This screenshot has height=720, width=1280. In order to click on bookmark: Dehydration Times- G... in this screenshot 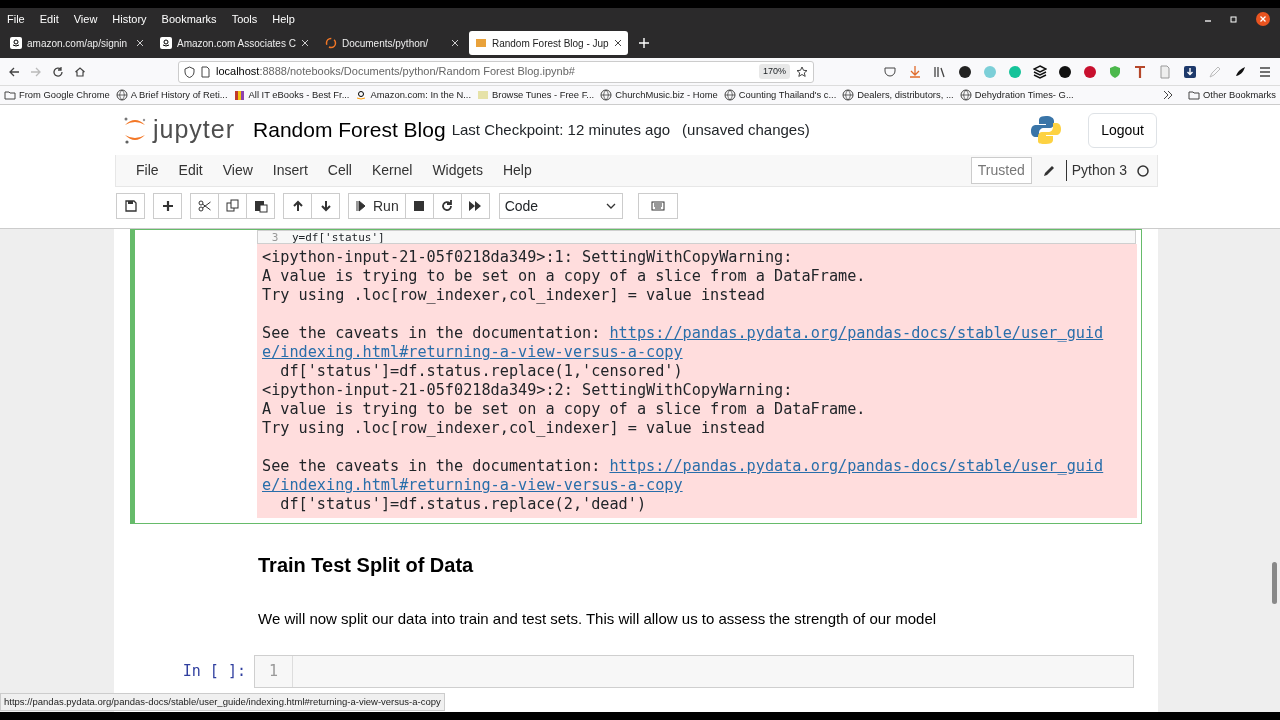, I will do `click(1016, 95)`.